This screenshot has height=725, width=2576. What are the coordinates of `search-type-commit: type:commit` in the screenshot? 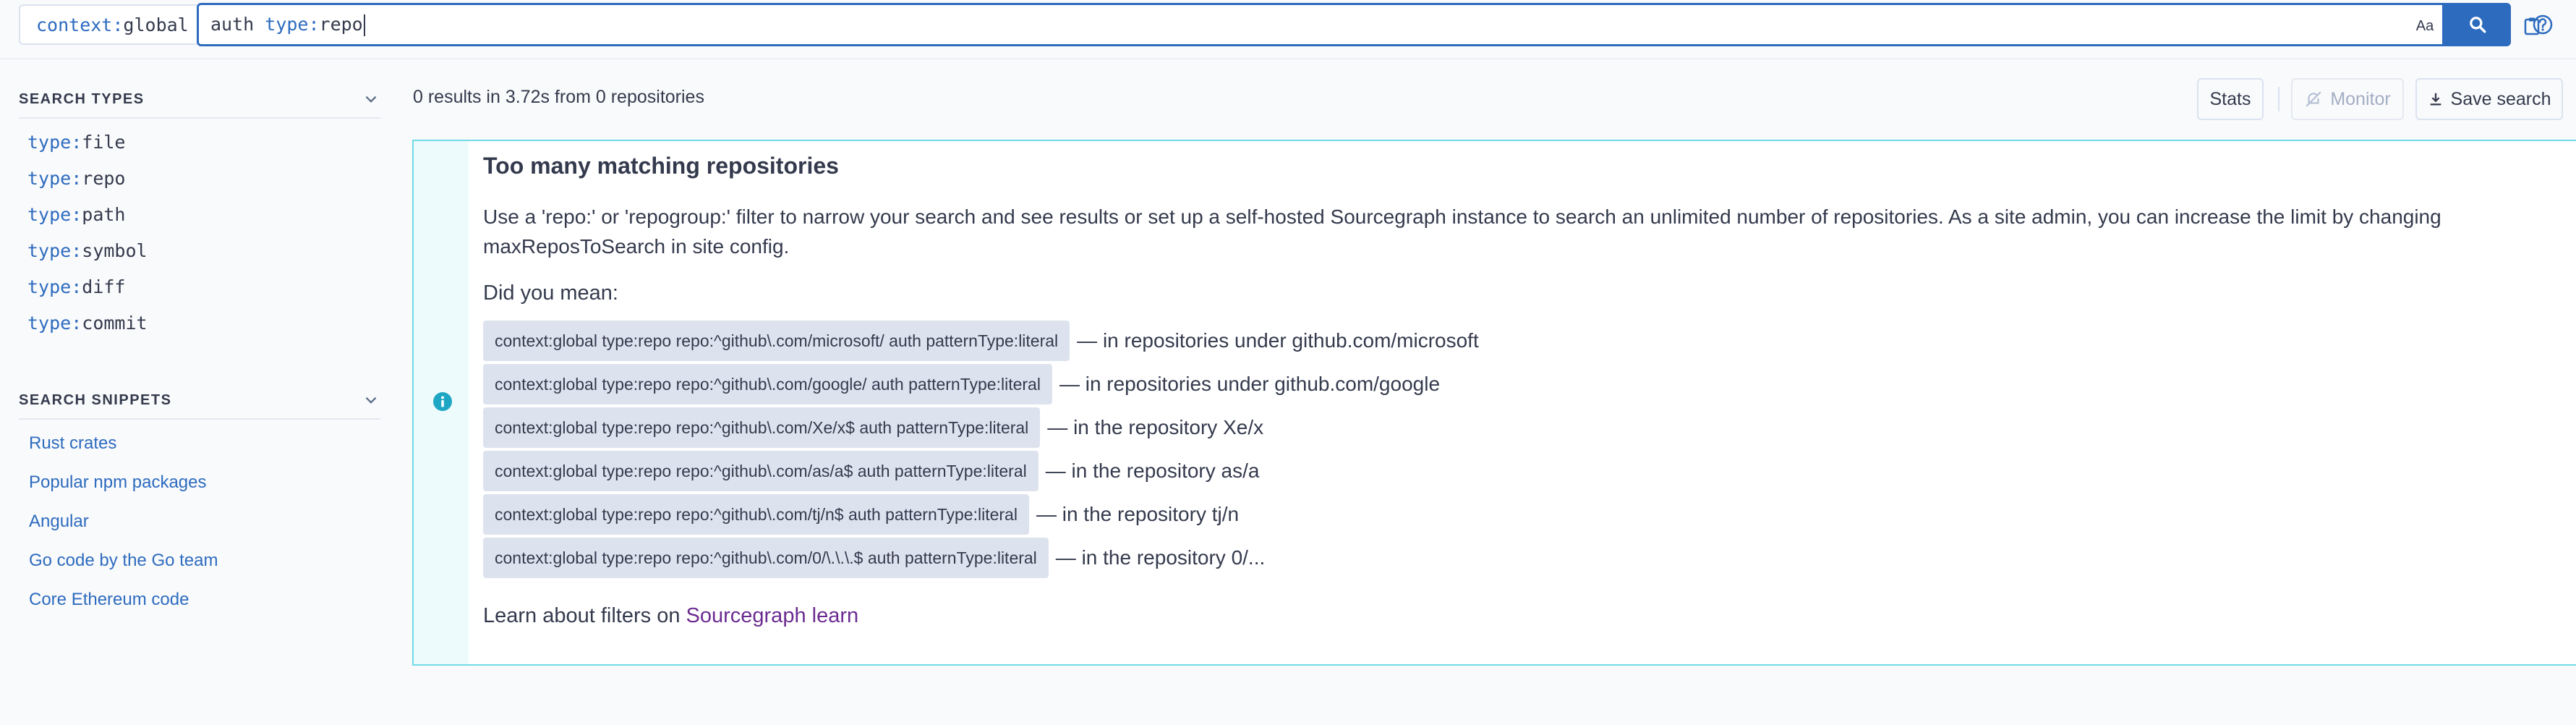 It's located at (200, 323).